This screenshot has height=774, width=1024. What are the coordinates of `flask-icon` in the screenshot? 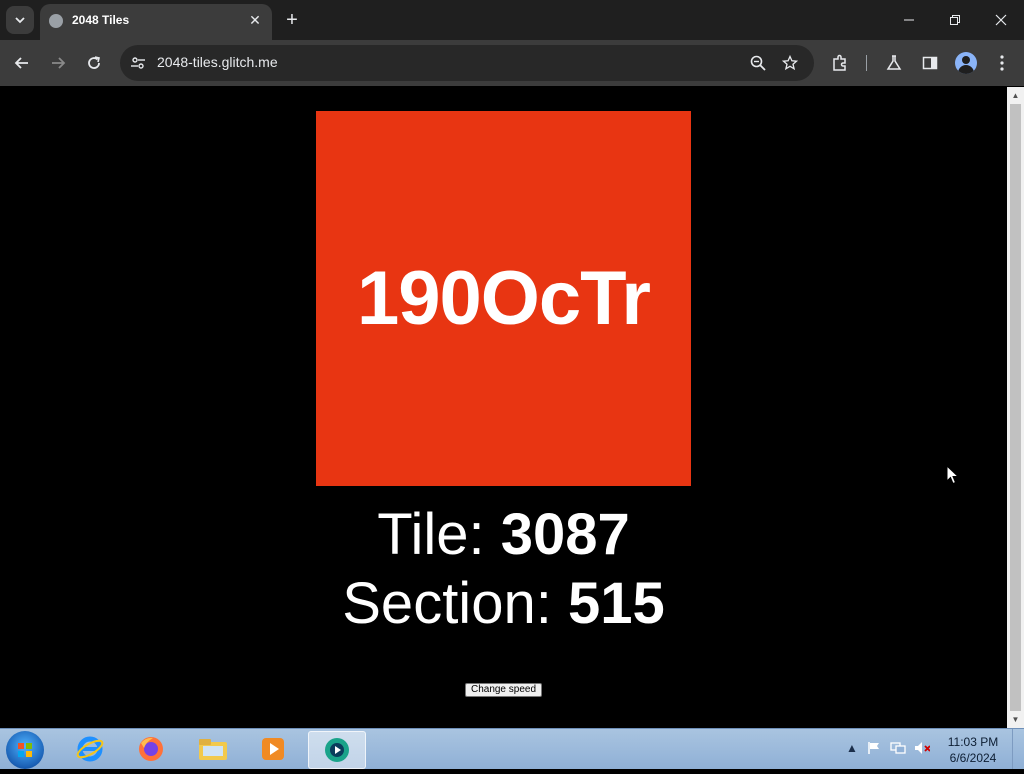 It's located at (894, 62).